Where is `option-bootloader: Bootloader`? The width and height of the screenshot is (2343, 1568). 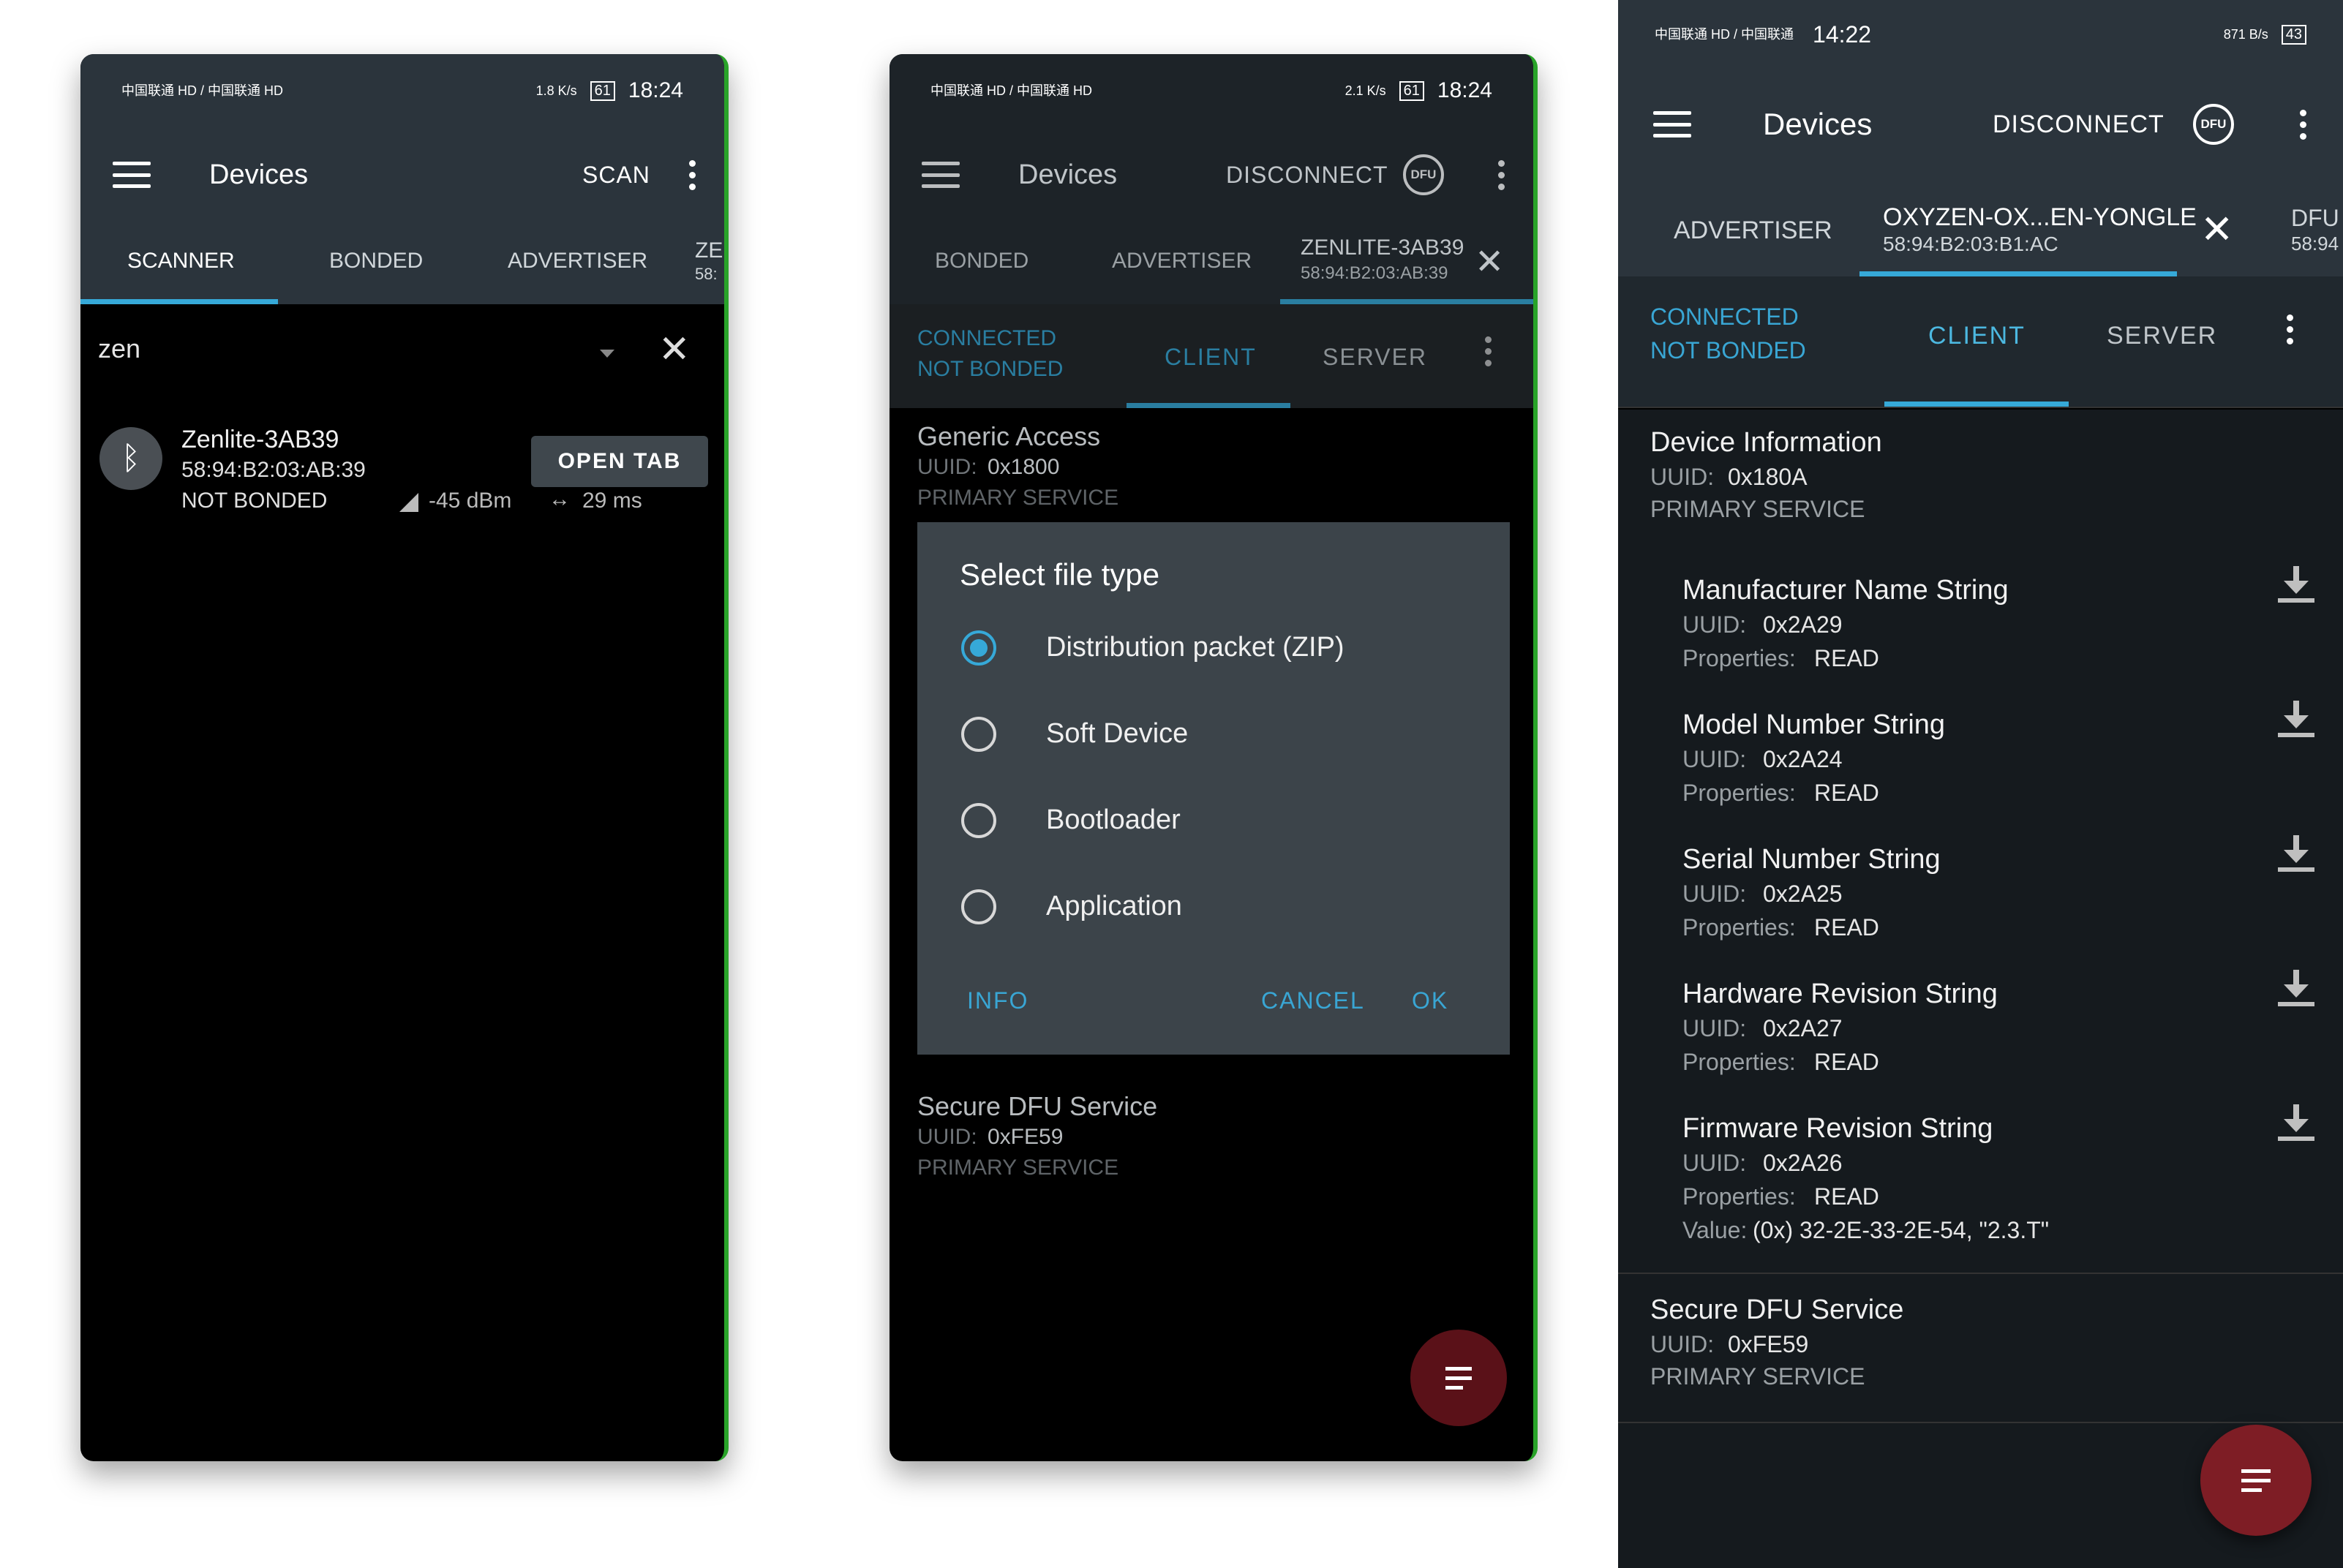
option-bootloader: Bootloader is located at coordinates (1113, 820).